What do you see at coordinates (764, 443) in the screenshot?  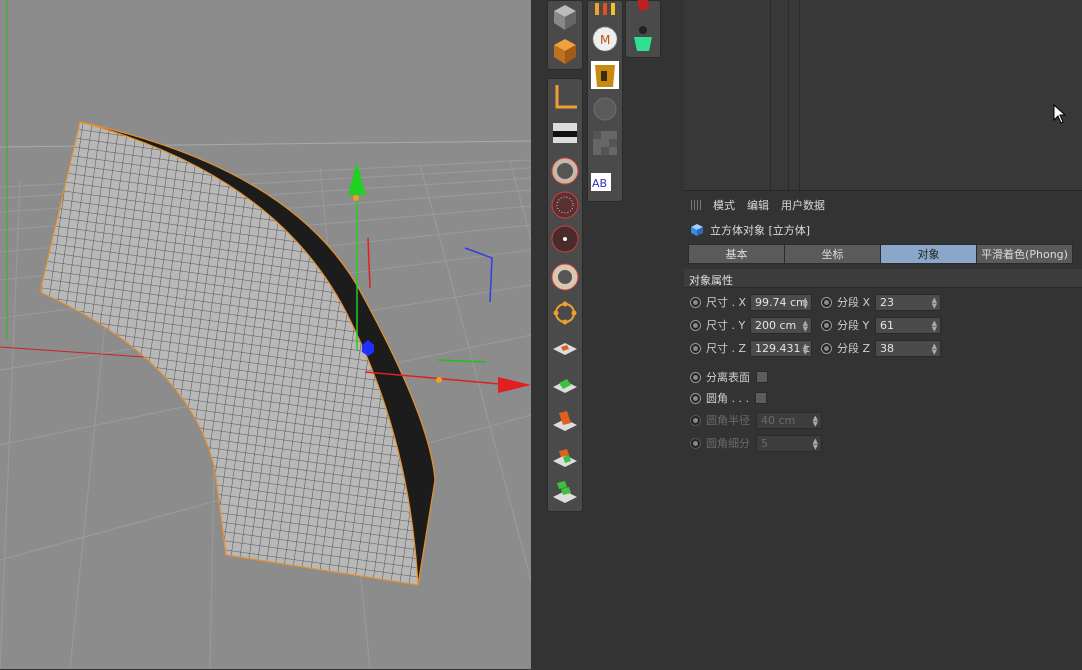 I see `fillet-sub-value: 5` at bounding box center [764, 443].